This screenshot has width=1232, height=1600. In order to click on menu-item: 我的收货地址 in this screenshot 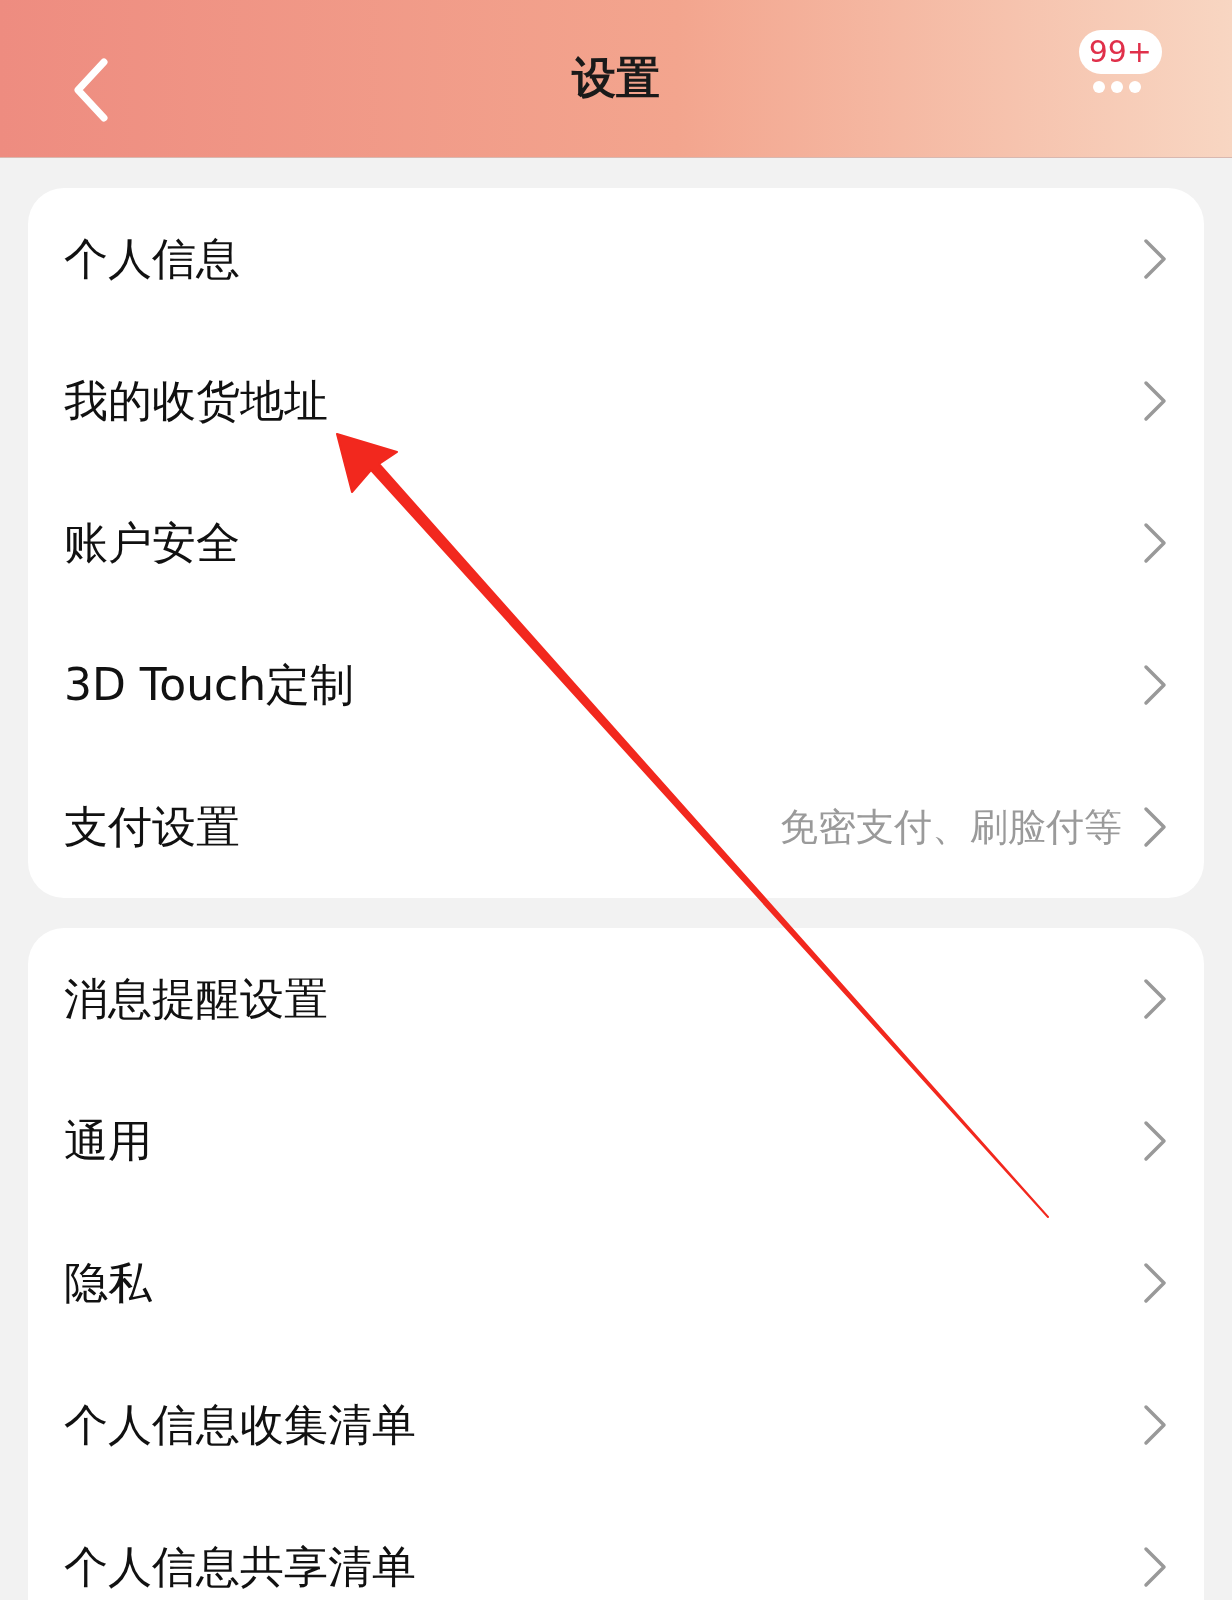, I will do `click(593, 401)`.